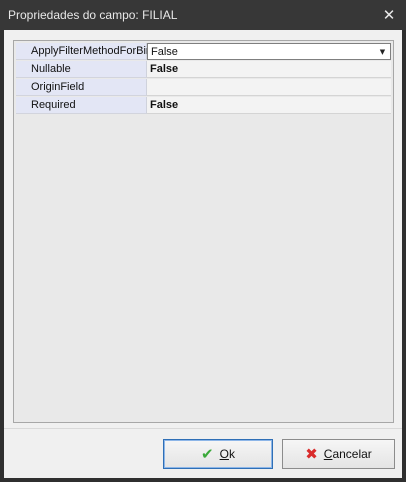 This screenshot has width=406, height=482. I want to click on property-value, so click(269, 87).